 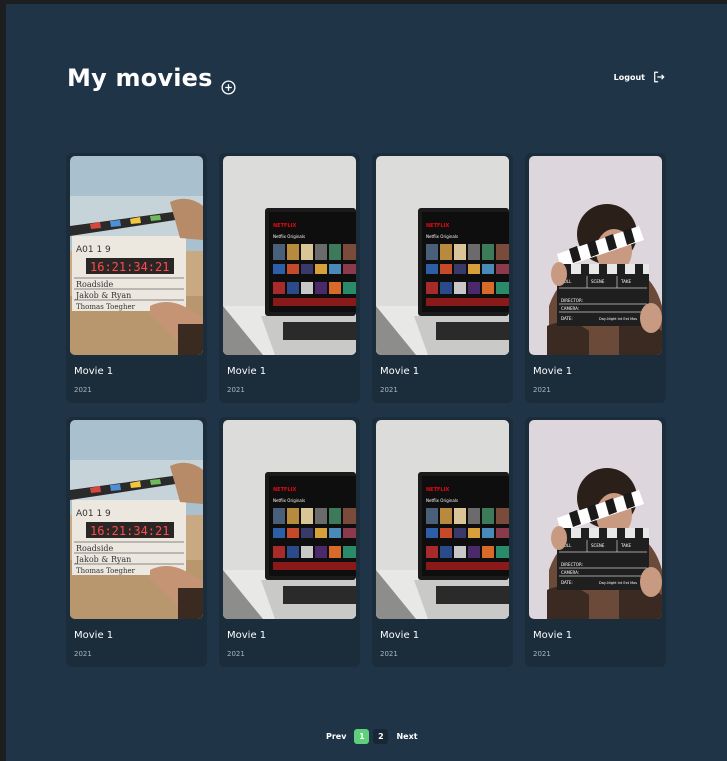 What do you see at coordinates (372, 736) in the screenshot?
I see `pagination: Prev 1 2 Next` at bounding box center [372, 736].